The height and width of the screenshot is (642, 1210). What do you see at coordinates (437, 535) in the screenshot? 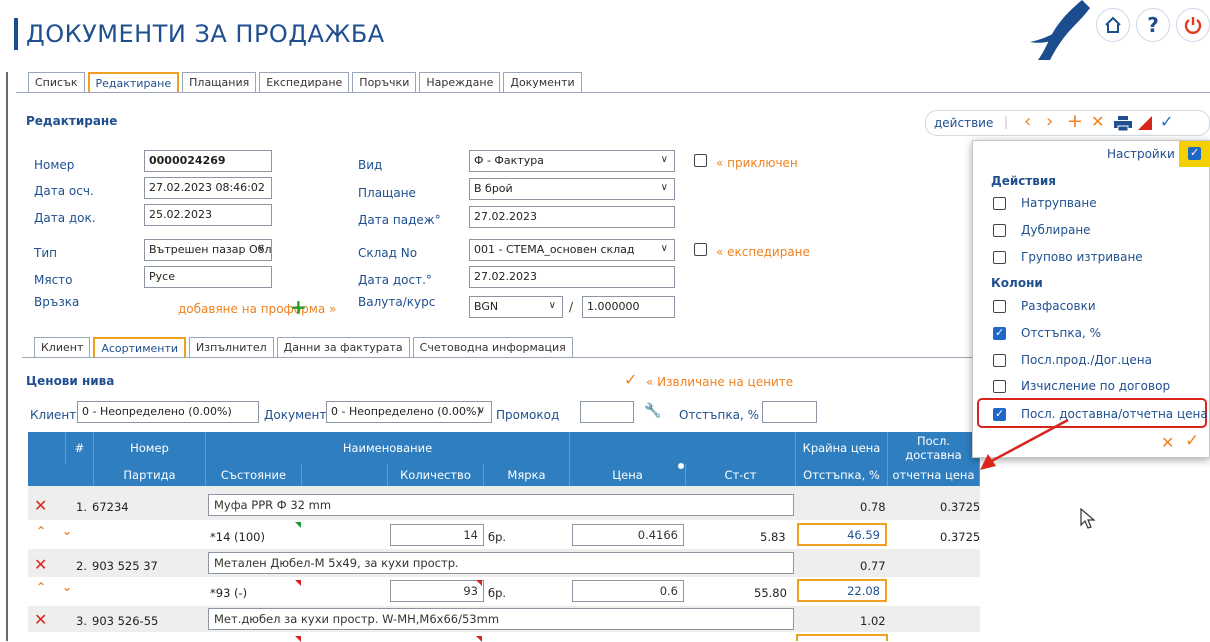
I see `row-qty-field: 14` at bounding box center [437, 535].